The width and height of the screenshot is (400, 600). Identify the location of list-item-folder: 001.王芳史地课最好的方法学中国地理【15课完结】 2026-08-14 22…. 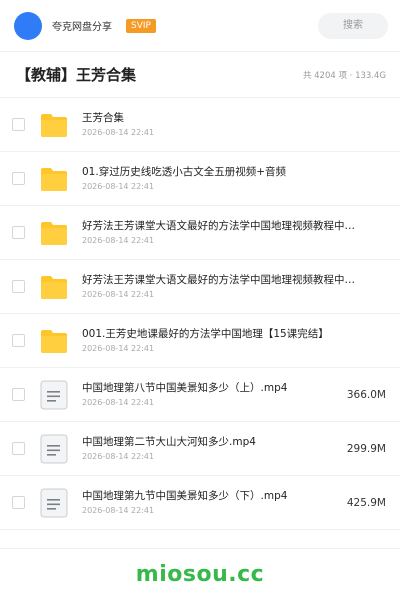
(200, 341).